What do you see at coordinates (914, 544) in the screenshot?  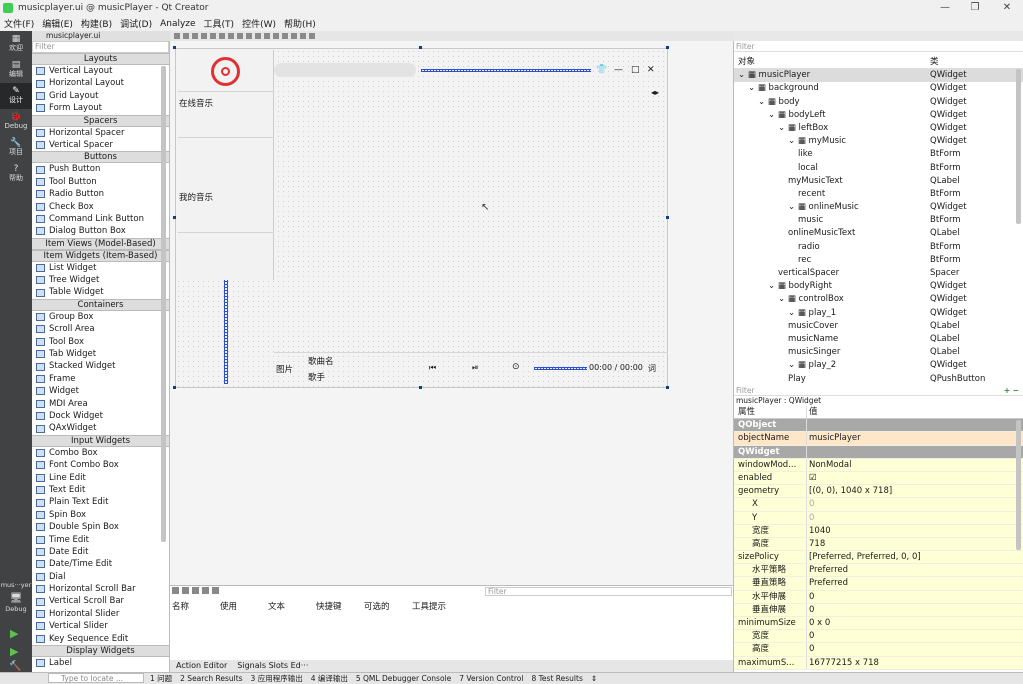 I see `property-value: 718` at bounding box center [914, 544].